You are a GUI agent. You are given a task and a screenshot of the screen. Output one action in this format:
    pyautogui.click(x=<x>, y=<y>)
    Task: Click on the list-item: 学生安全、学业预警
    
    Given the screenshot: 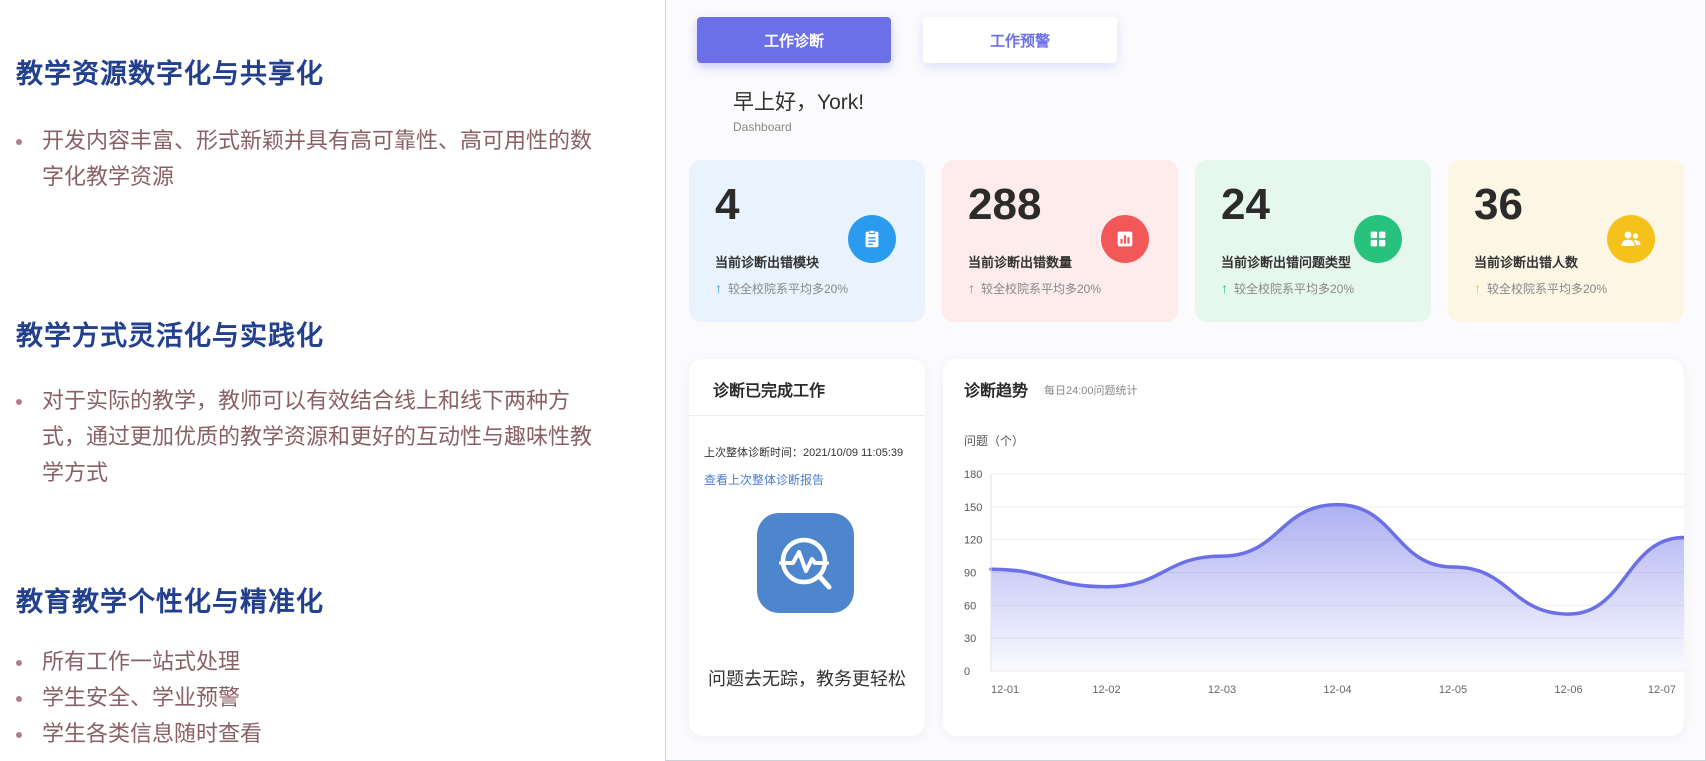 What is the action you would take?
    pyautogui.click(x=306, y=699)
    